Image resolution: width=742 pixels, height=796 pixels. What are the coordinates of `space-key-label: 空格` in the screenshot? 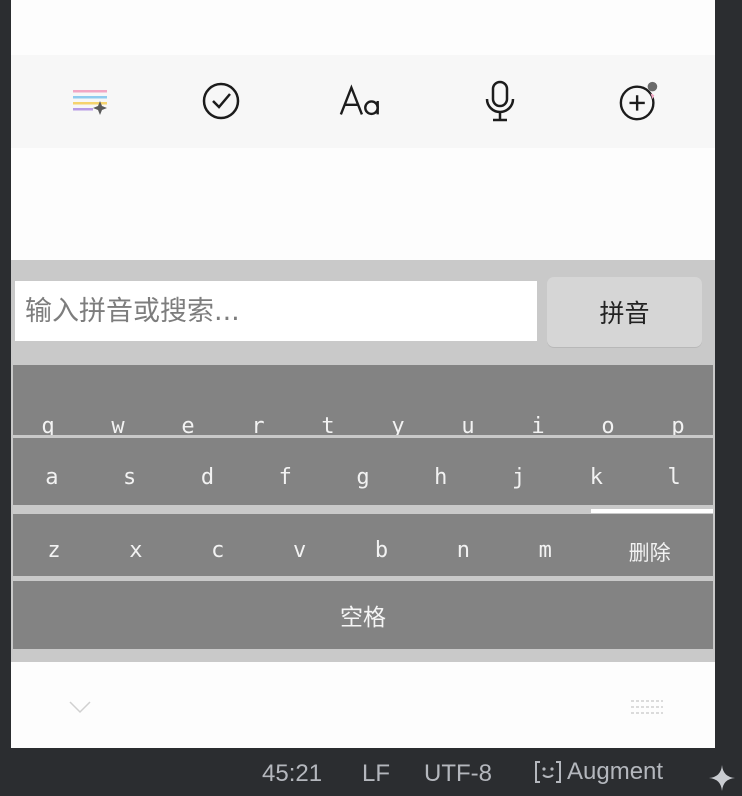 It's located at (363, 618).